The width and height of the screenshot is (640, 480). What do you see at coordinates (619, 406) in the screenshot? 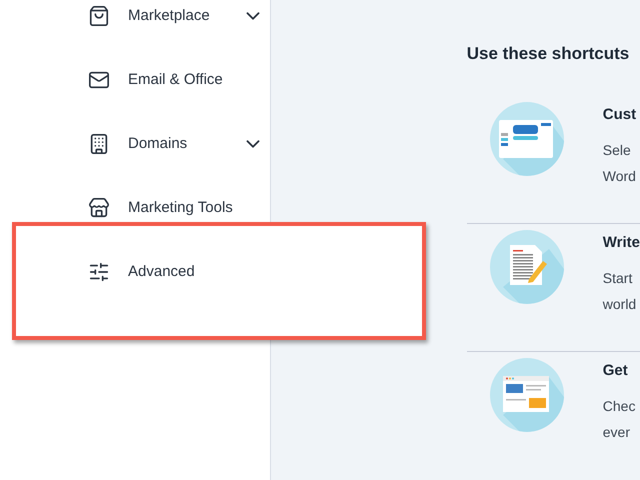
I see `shortcut-description: Chec` at bounding box center [619, 406].